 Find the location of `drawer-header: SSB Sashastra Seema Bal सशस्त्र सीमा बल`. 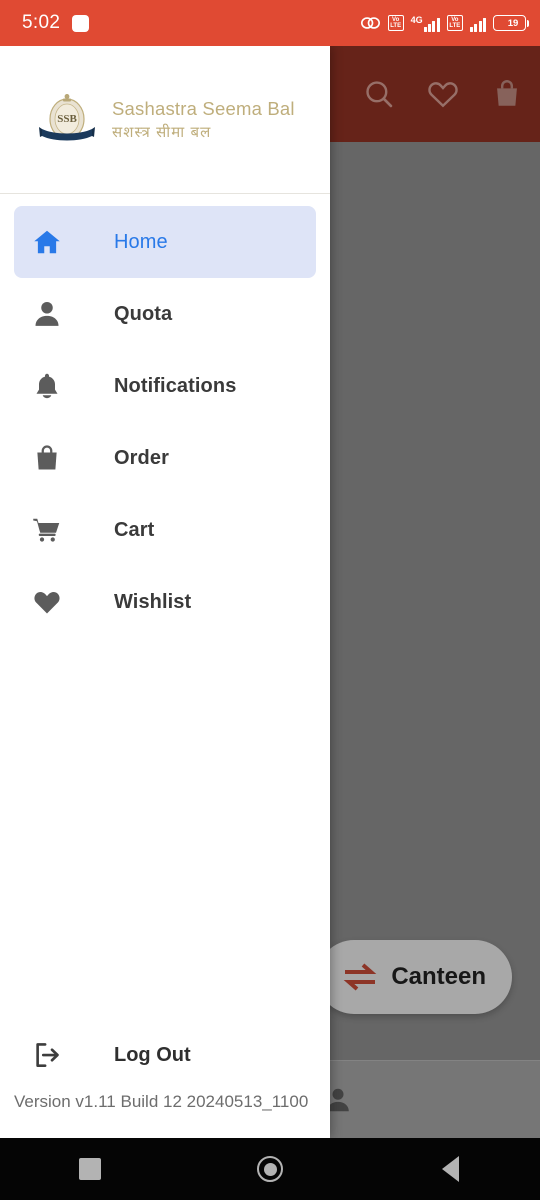

drawer-header: SSB Sashastra Seema Bal सशस्त्र सीमा बल is located at coordinates (165, 120).